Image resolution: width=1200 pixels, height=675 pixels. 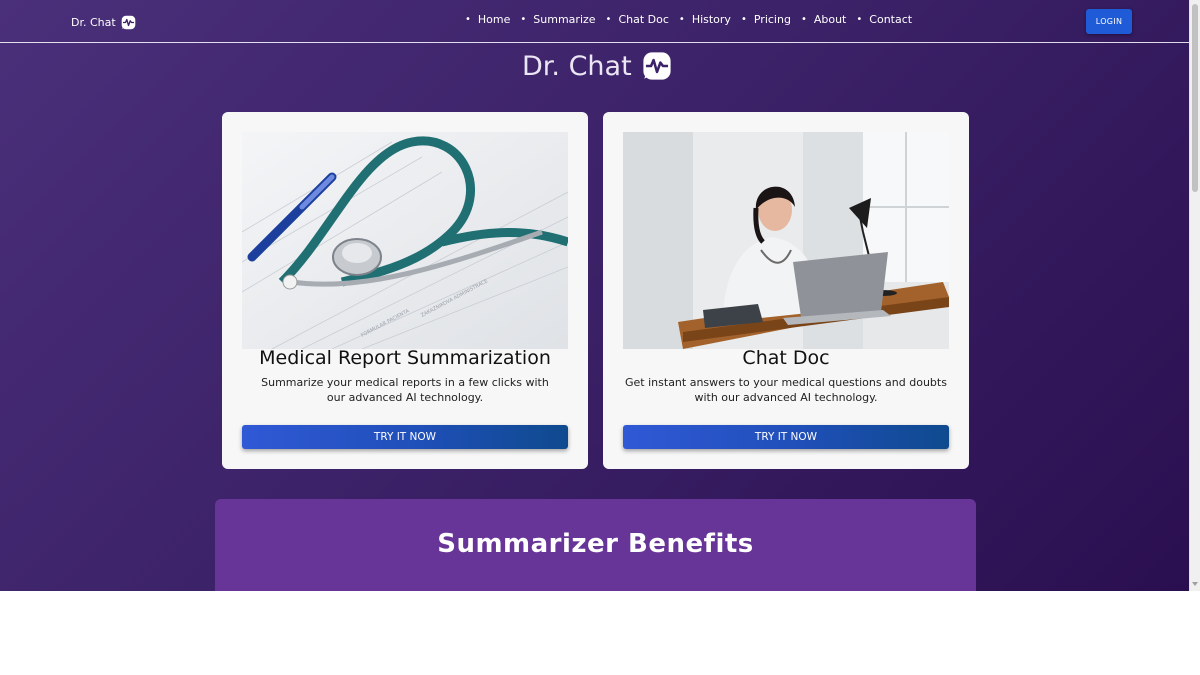 I want to click on doctor-laptop-image, so click(x=786, y=240).